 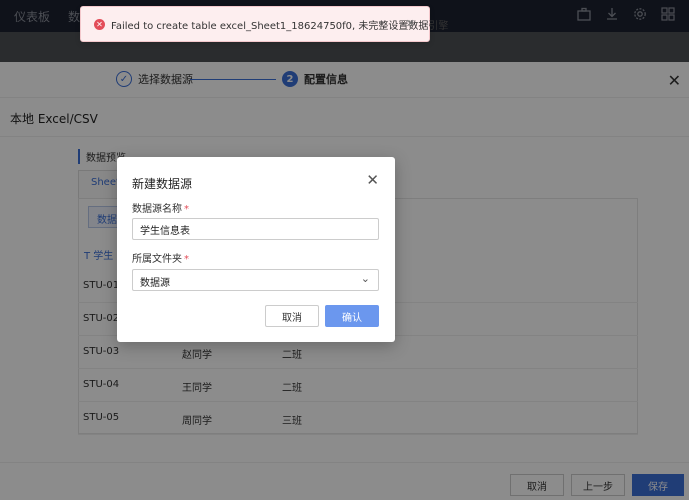 What do you see at coordinates (352, 316) in the screenshot?
I see `dialog-confirm-button: 确认` at bounding box center [352, 316].